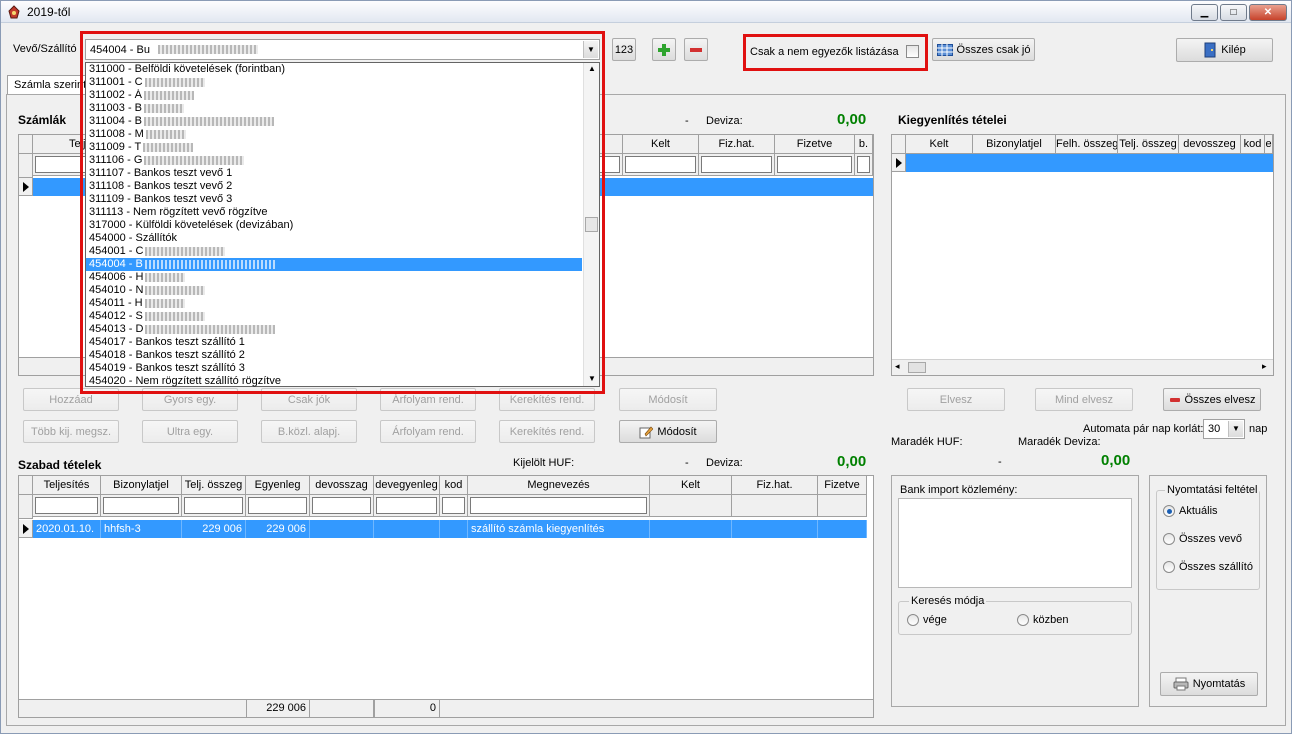  What do you see at coordinates (309, 431) in the screenshot?
I see `bkozl-alapj-button: B.közl. alapj.` at bounding box center [309, 431].